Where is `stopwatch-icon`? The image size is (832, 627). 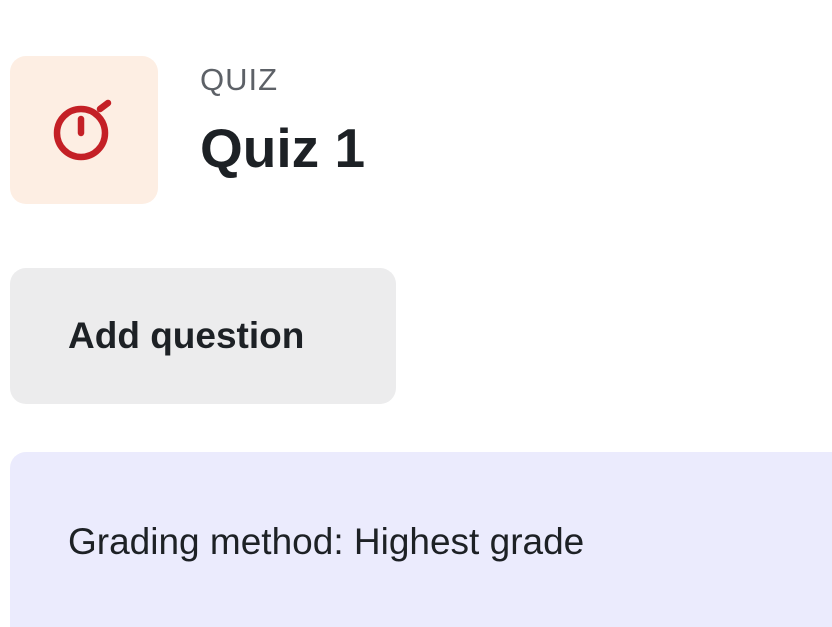 stopwatch-icon is located at coordinates (82, 130).